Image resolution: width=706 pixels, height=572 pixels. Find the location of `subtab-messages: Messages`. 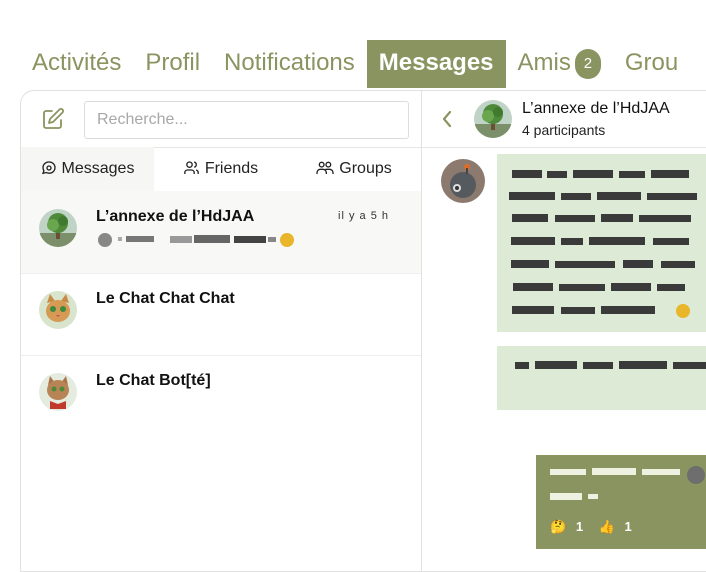

subtab-messages: Messages is located at coordinates (87, 169).